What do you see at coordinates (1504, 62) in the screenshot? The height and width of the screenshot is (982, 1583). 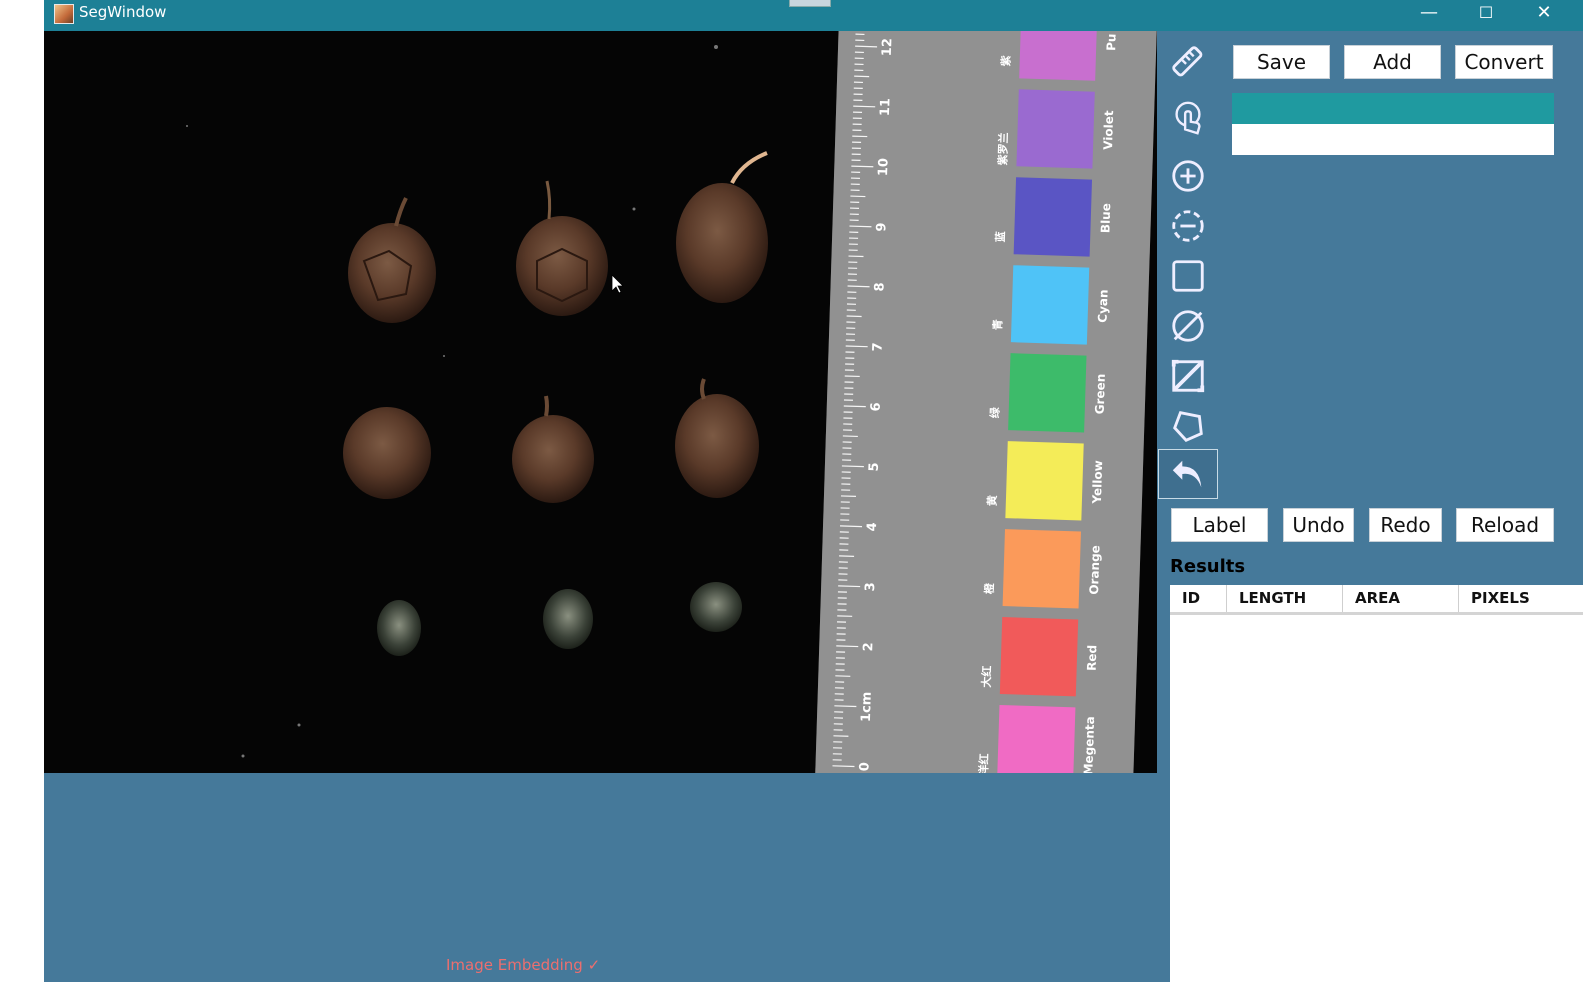 I see `convert-button: Convert` at bounding box center [1504, 62].